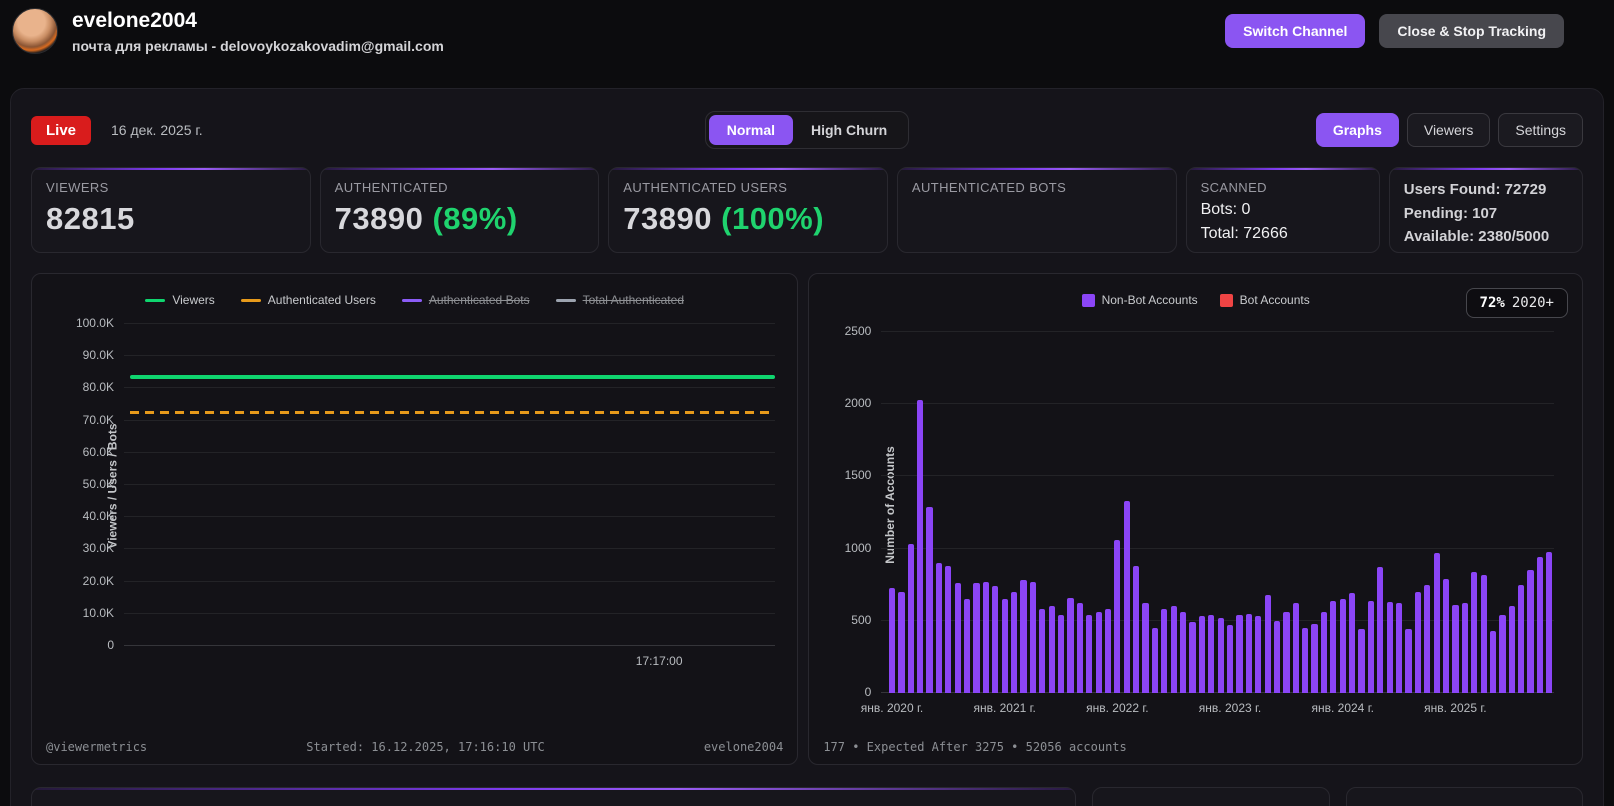 This screenshot has width=1614, height=806. What do you see at coordinates (1540, 130) in the screenshot?
I see `tab-settings: Settings` at bounding box center [1540, 130].